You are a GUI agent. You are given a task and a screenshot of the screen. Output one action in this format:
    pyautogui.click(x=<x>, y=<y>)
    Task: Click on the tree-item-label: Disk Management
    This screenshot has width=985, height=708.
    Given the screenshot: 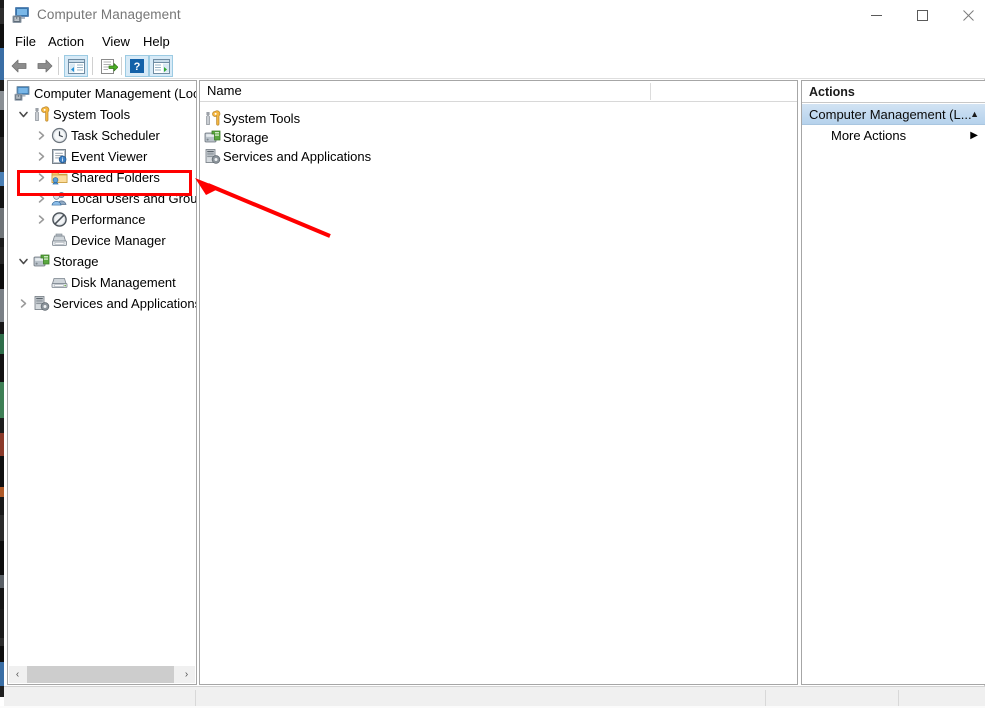 What is the action you would take?
    pyautogui.click(x=123, y=282)
    